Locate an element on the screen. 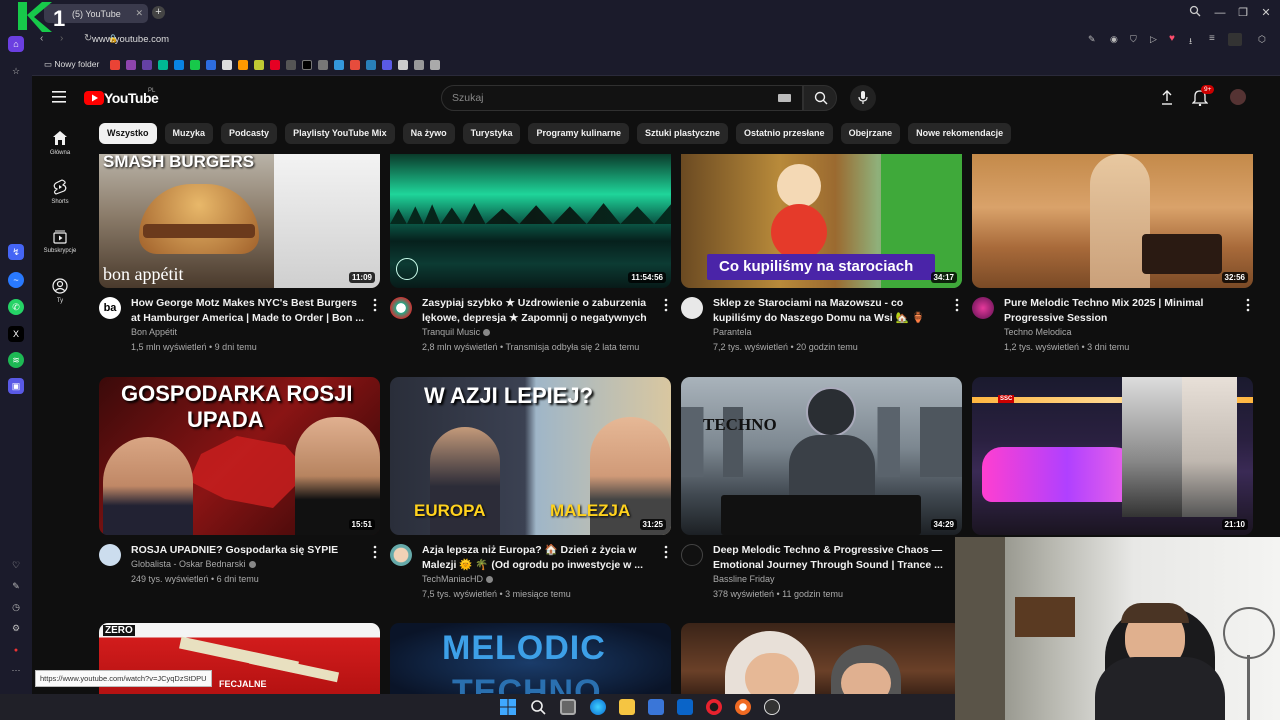  video-channel: Bon Appétit is located at coordinates (154, 332).